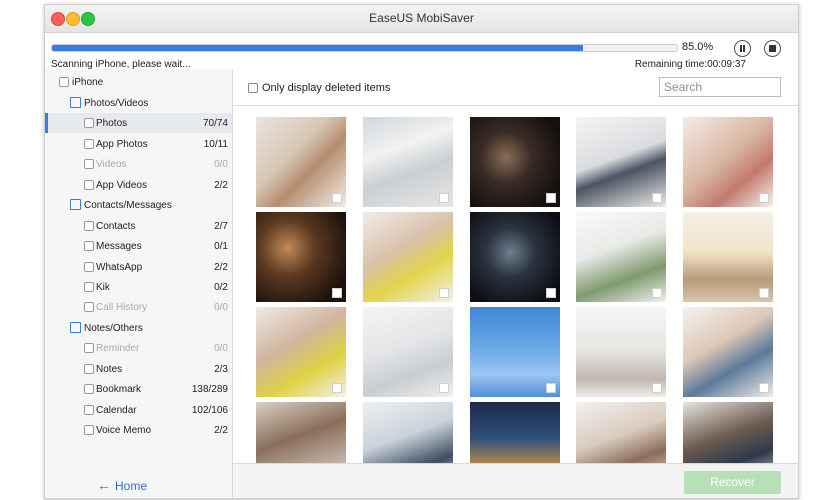  I want to click on arrow-left-icon: ←, so click(104, 485).